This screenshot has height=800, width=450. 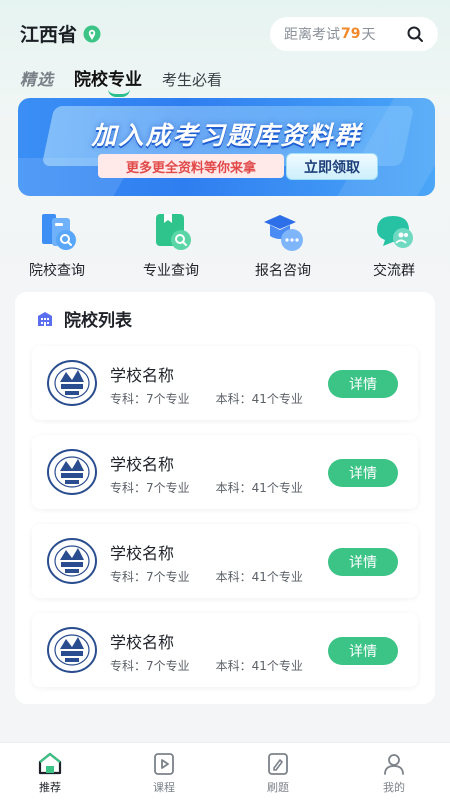 I want to click on tab-schools-majors: 院校专业, so click(x=108, y=81).